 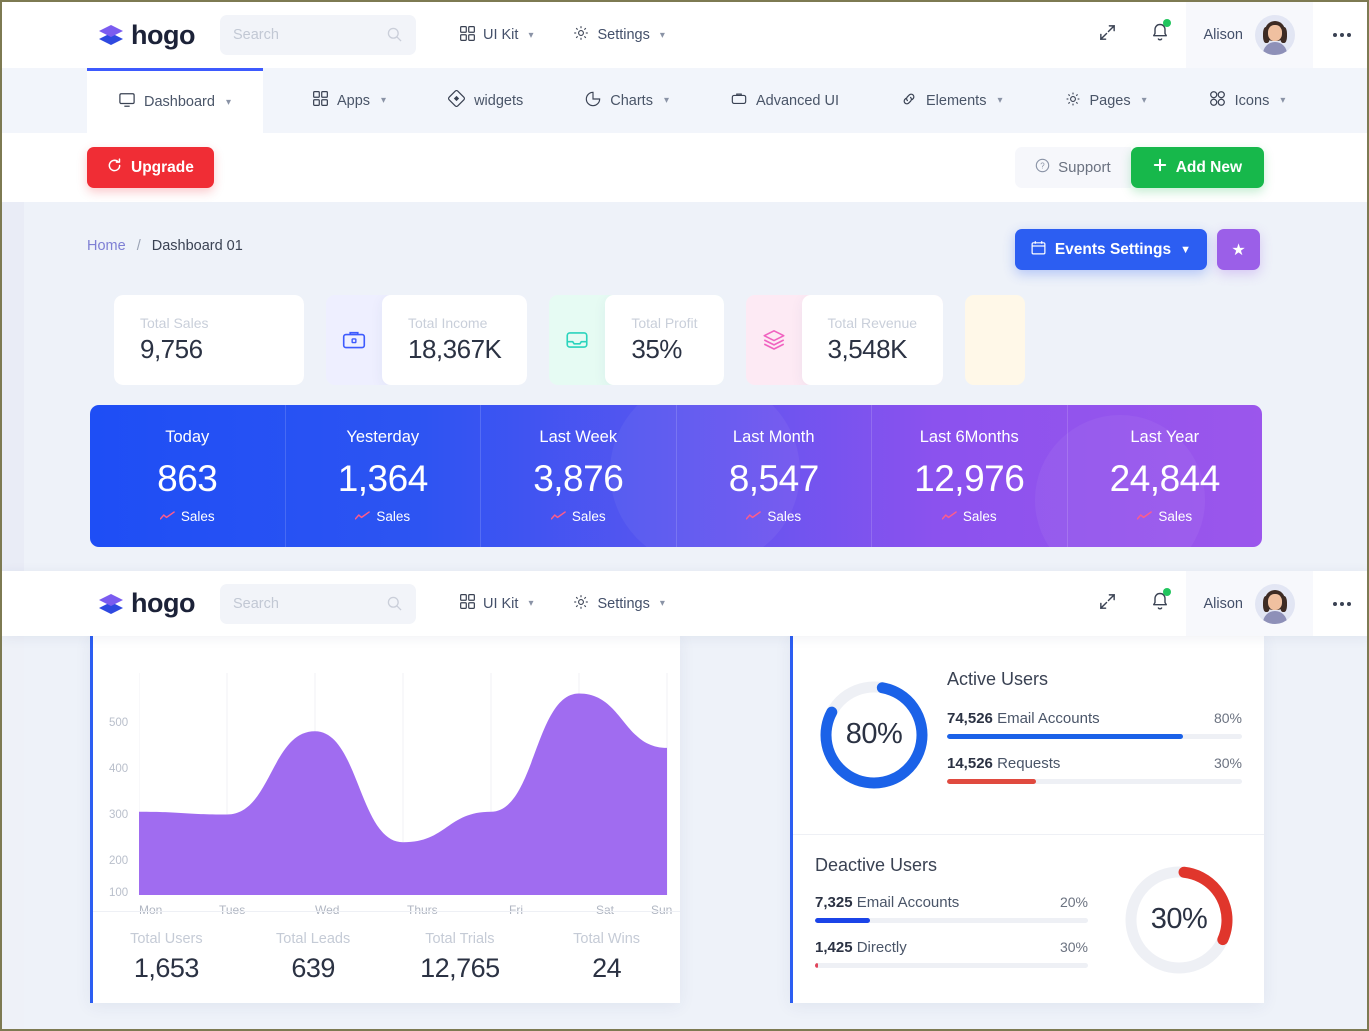 What do you see at coordinates (656, 349) in the screenshot?
I see `stat-value: 35%` at bounding box center [656, 349].